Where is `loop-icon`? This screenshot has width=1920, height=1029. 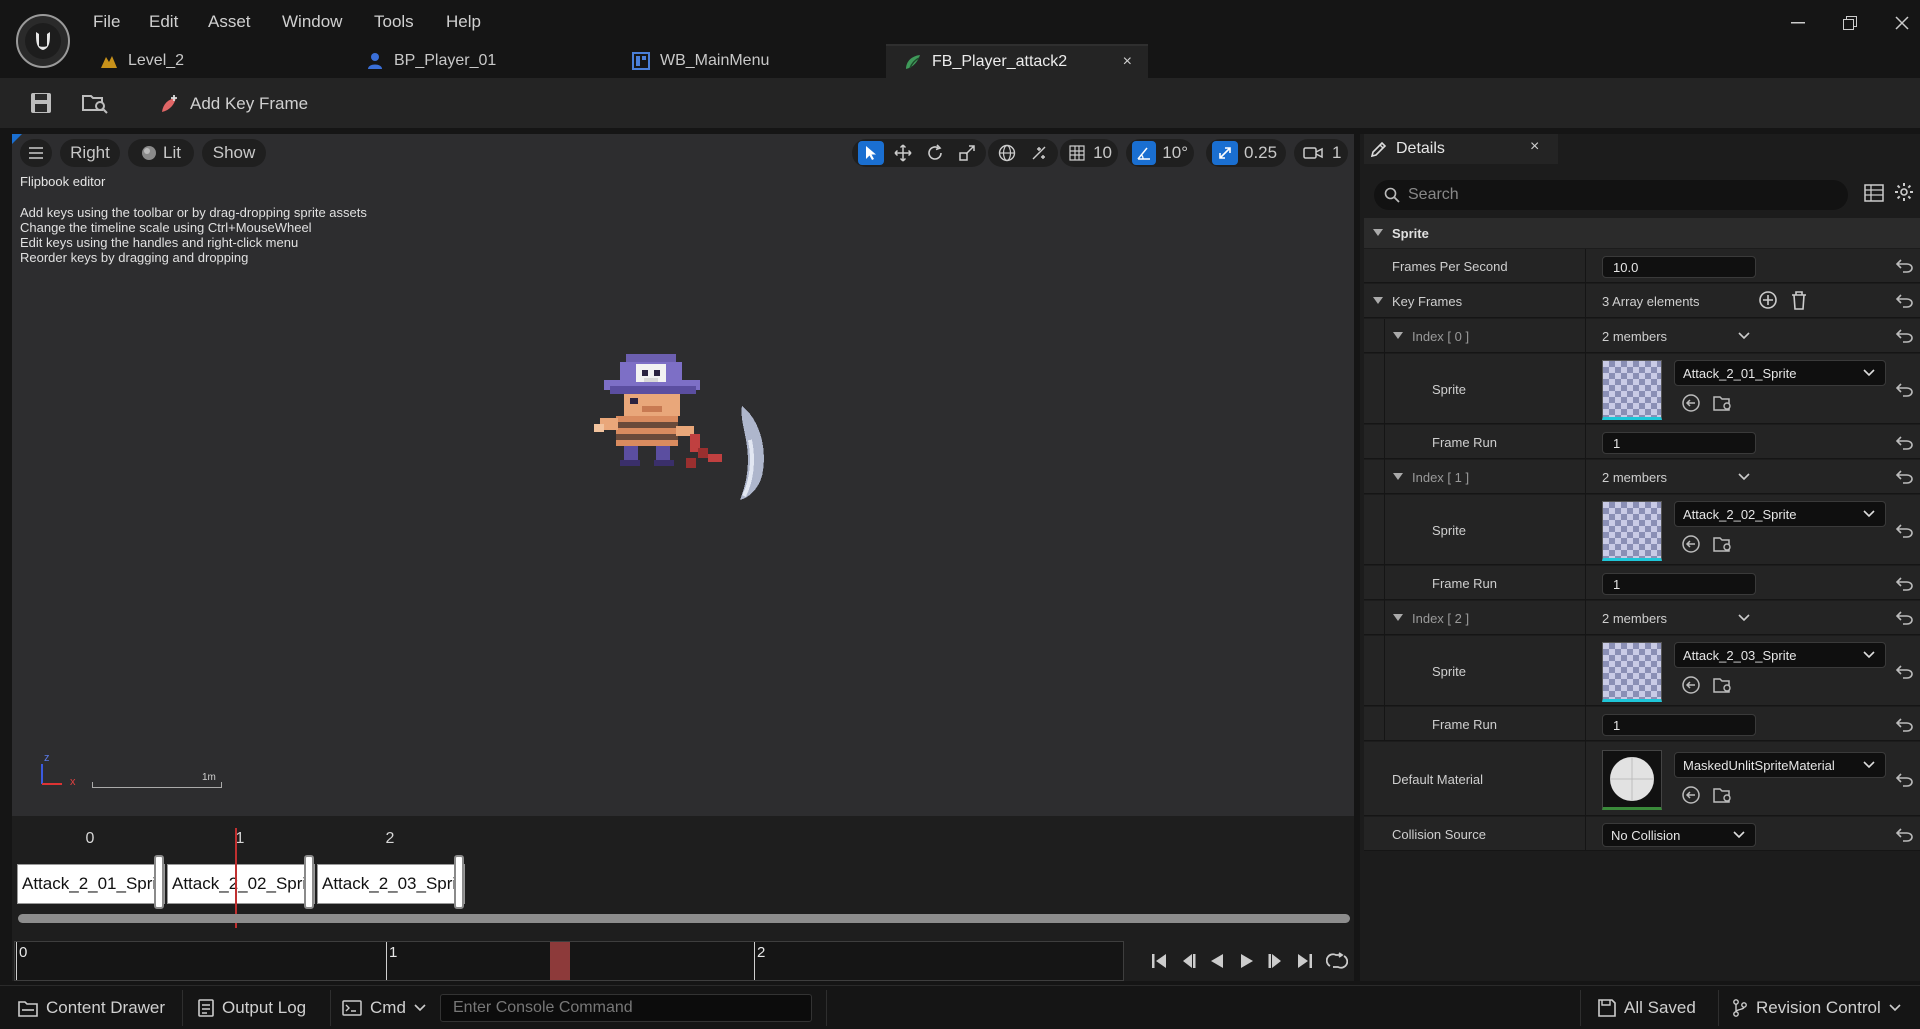
loop-icon is located at coordinates (1337, 961).